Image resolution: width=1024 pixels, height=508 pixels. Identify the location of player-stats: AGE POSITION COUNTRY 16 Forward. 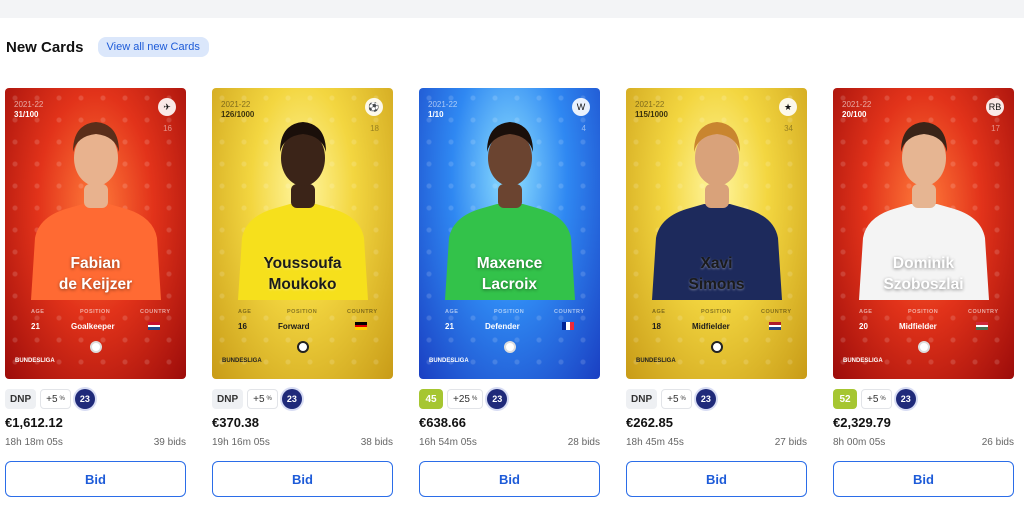
(302, 324).